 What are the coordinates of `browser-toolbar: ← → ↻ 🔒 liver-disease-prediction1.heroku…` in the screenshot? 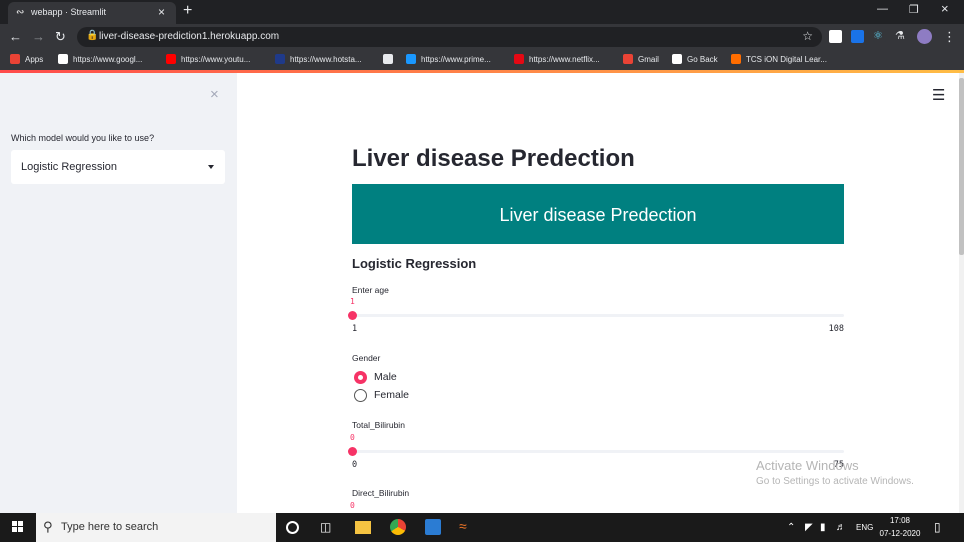 It's located at (482, 37).